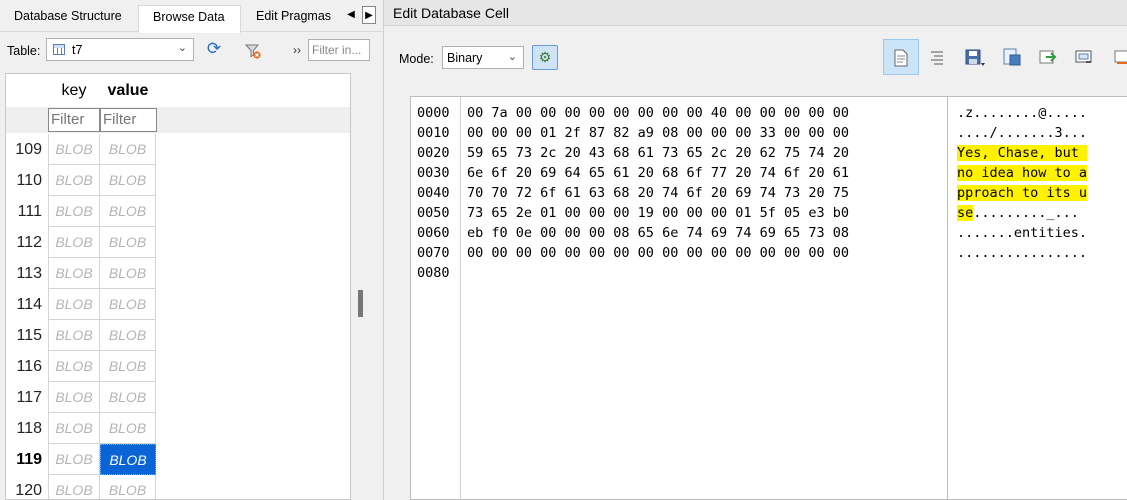 The height and width of the screenshot is (500, 1127). Describe the element at coordinates (433, 213) in the screenshot. I see `hex-offset: 0050` at that location.